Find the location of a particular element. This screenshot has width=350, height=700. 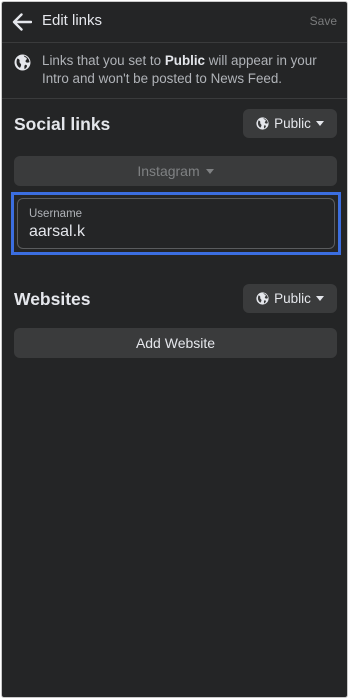

username-focus-ring: Username aarsal.k is located at coordinates (176, 223).